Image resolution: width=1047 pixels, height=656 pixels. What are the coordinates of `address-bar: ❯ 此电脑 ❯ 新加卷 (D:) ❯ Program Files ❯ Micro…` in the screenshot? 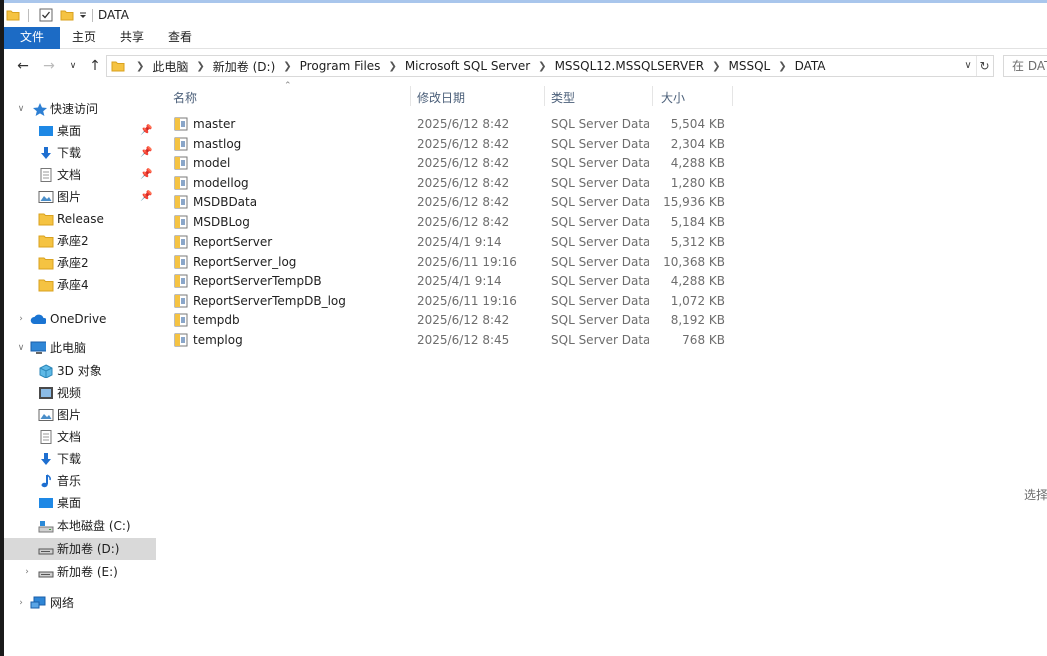 It's located at (550, 66).